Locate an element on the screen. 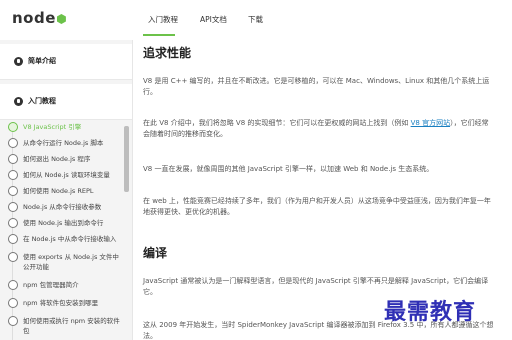 Image resolution: width=512 pixels, height=340 pixels. sidebar-item-label: 如何从 Node.js 读取环境变量 is located at coordinates (66, 175).